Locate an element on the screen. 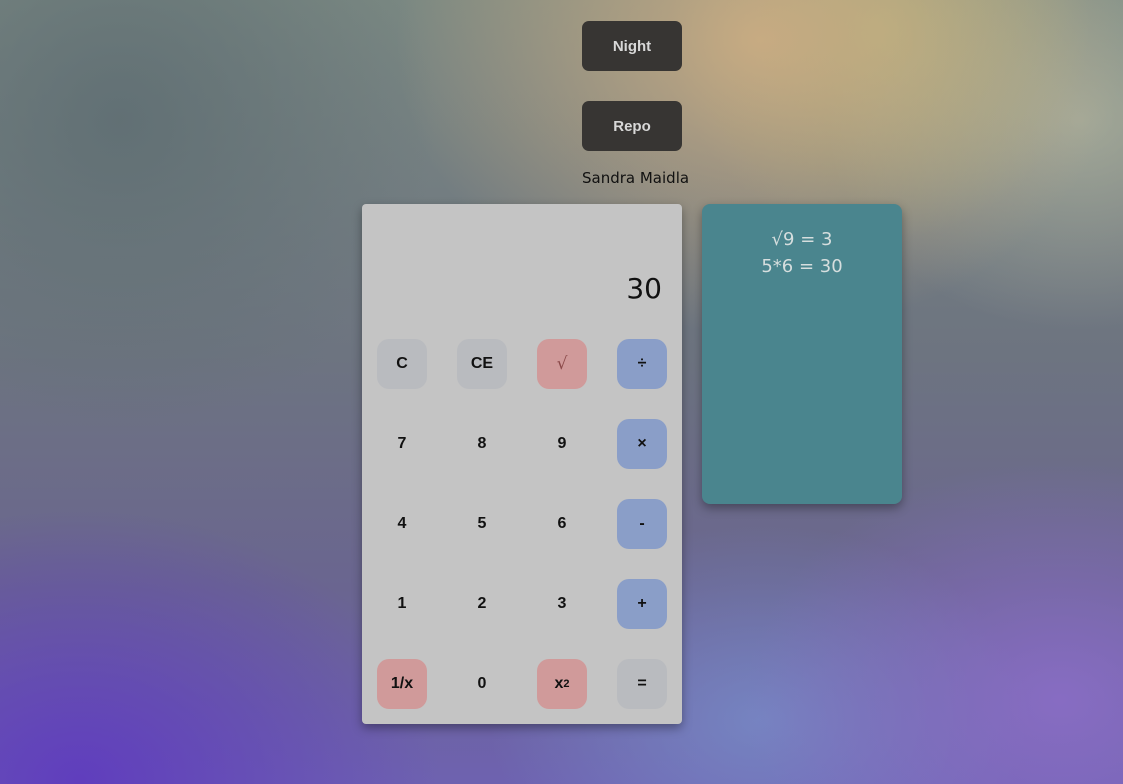 The width and height of the screenshot is (1123, 784). night-mode-button: Night is located at coordinates (632, 46).